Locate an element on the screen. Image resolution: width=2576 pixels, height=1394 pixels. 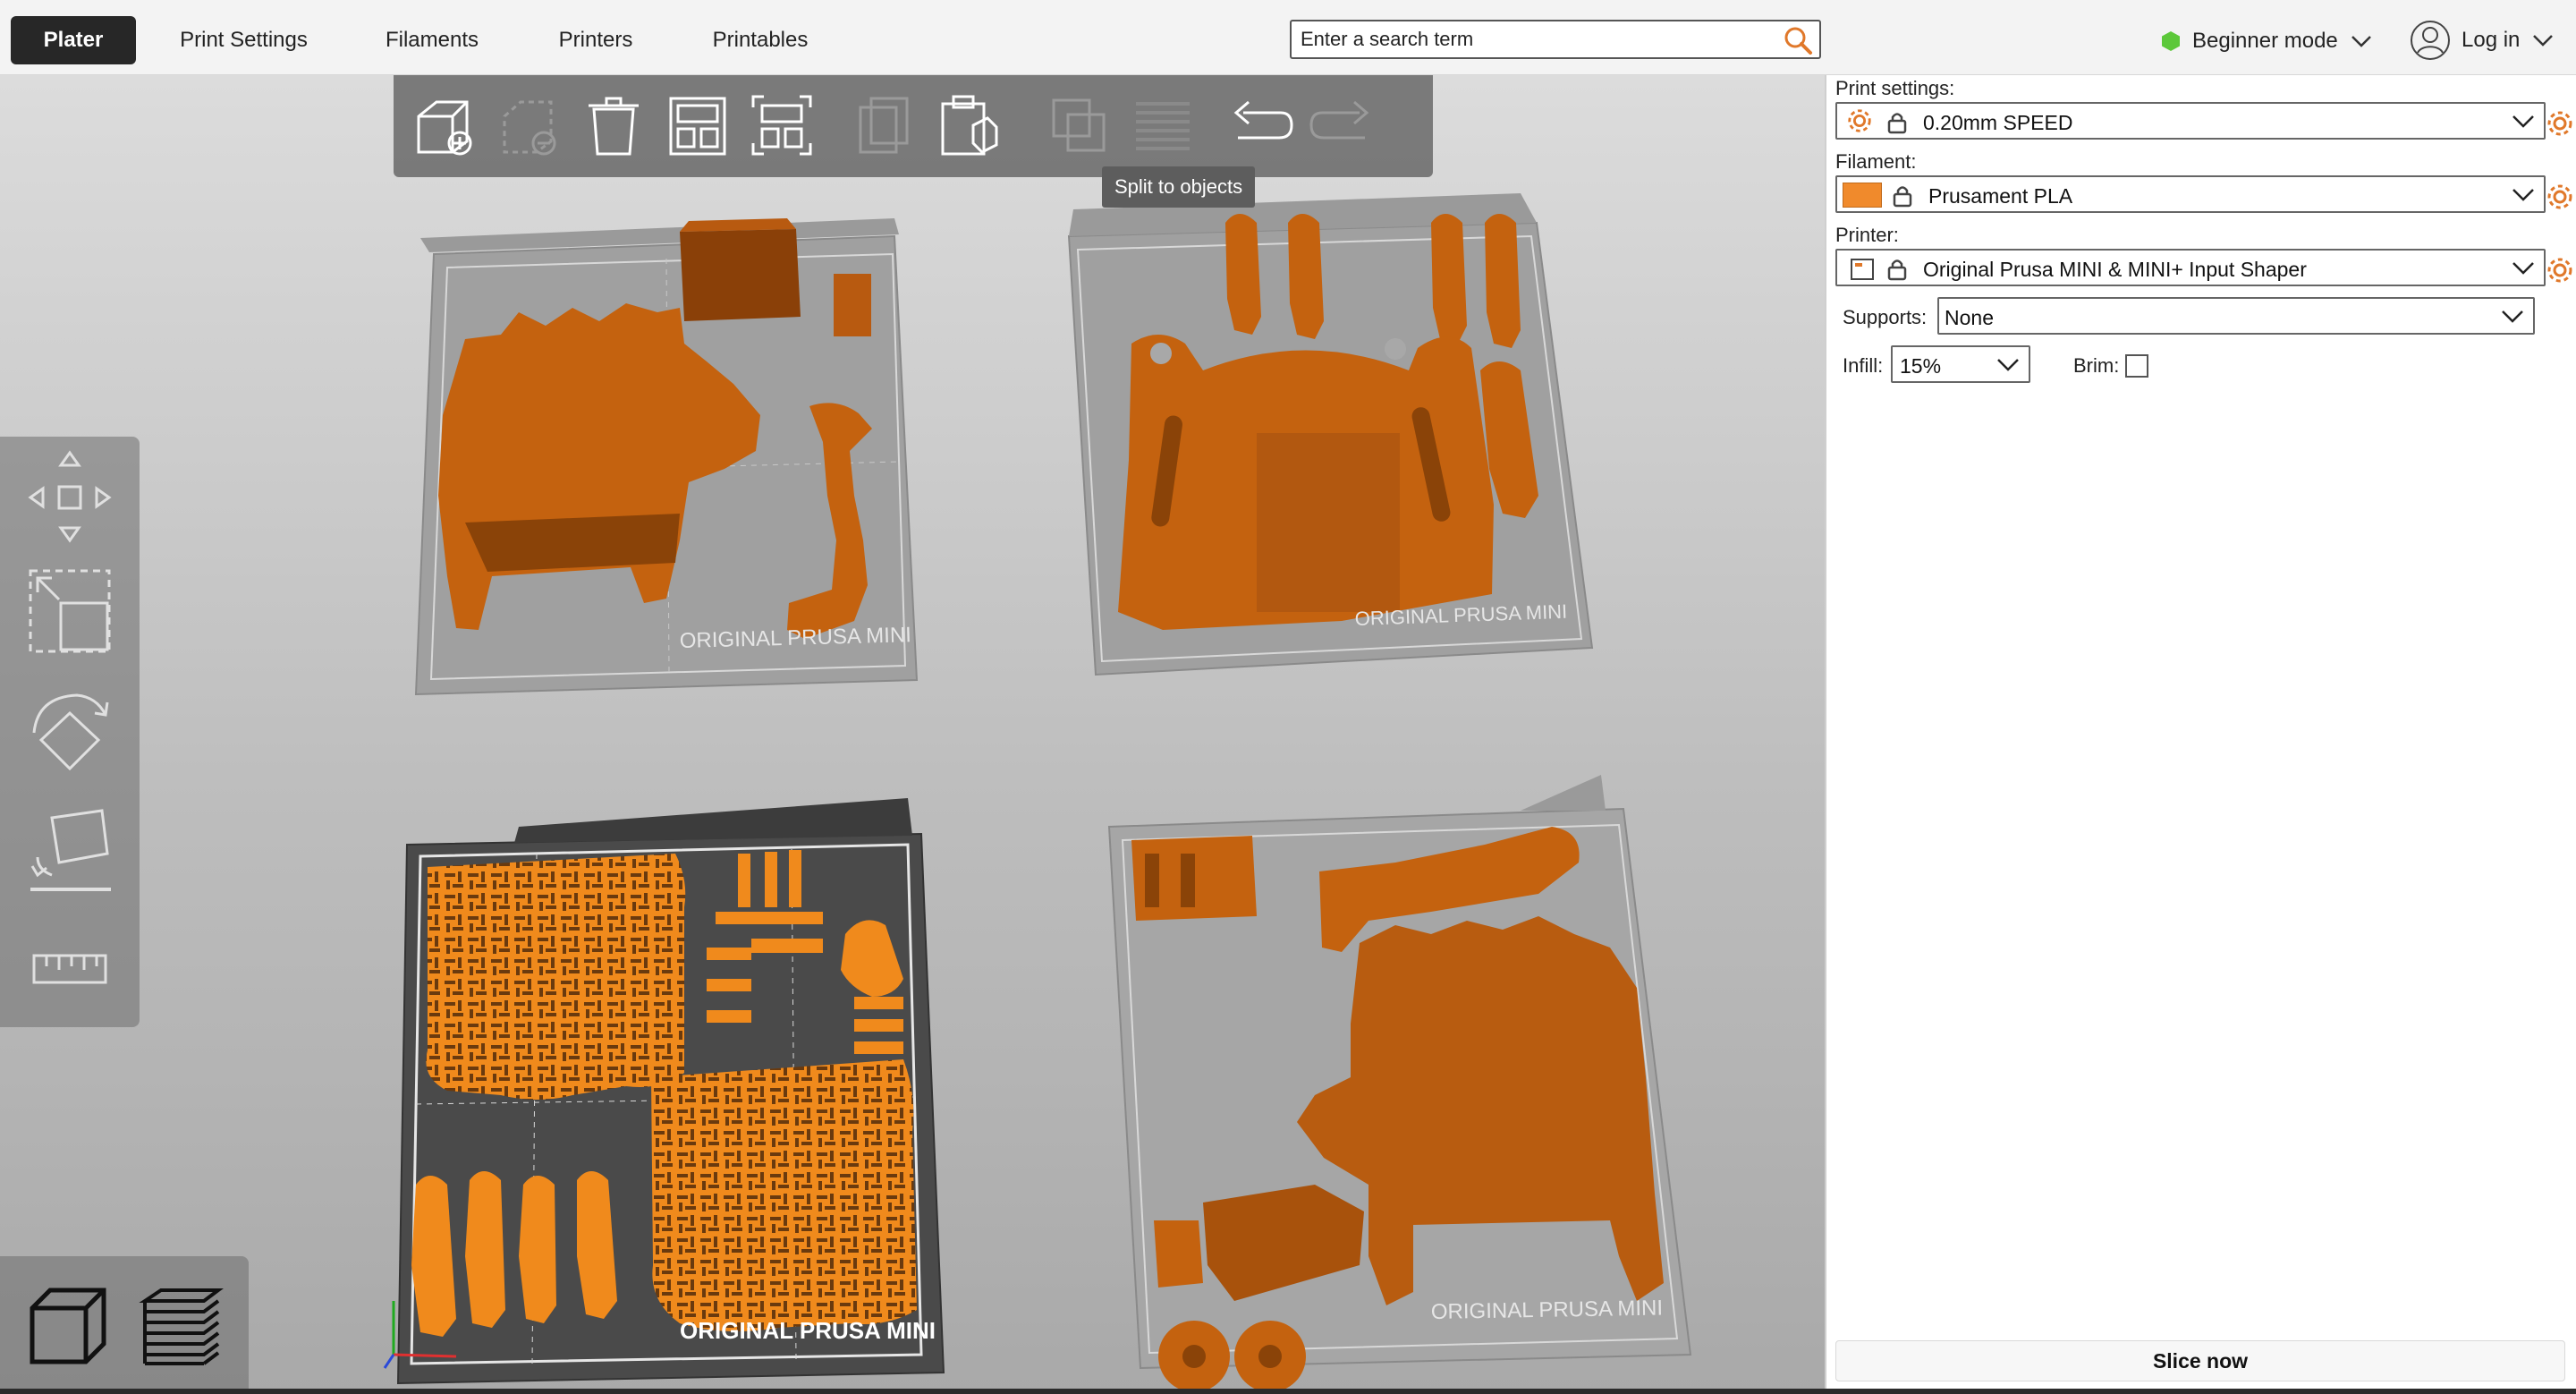
mode-label: Beginner mode is located at coordinates (2265, 41).